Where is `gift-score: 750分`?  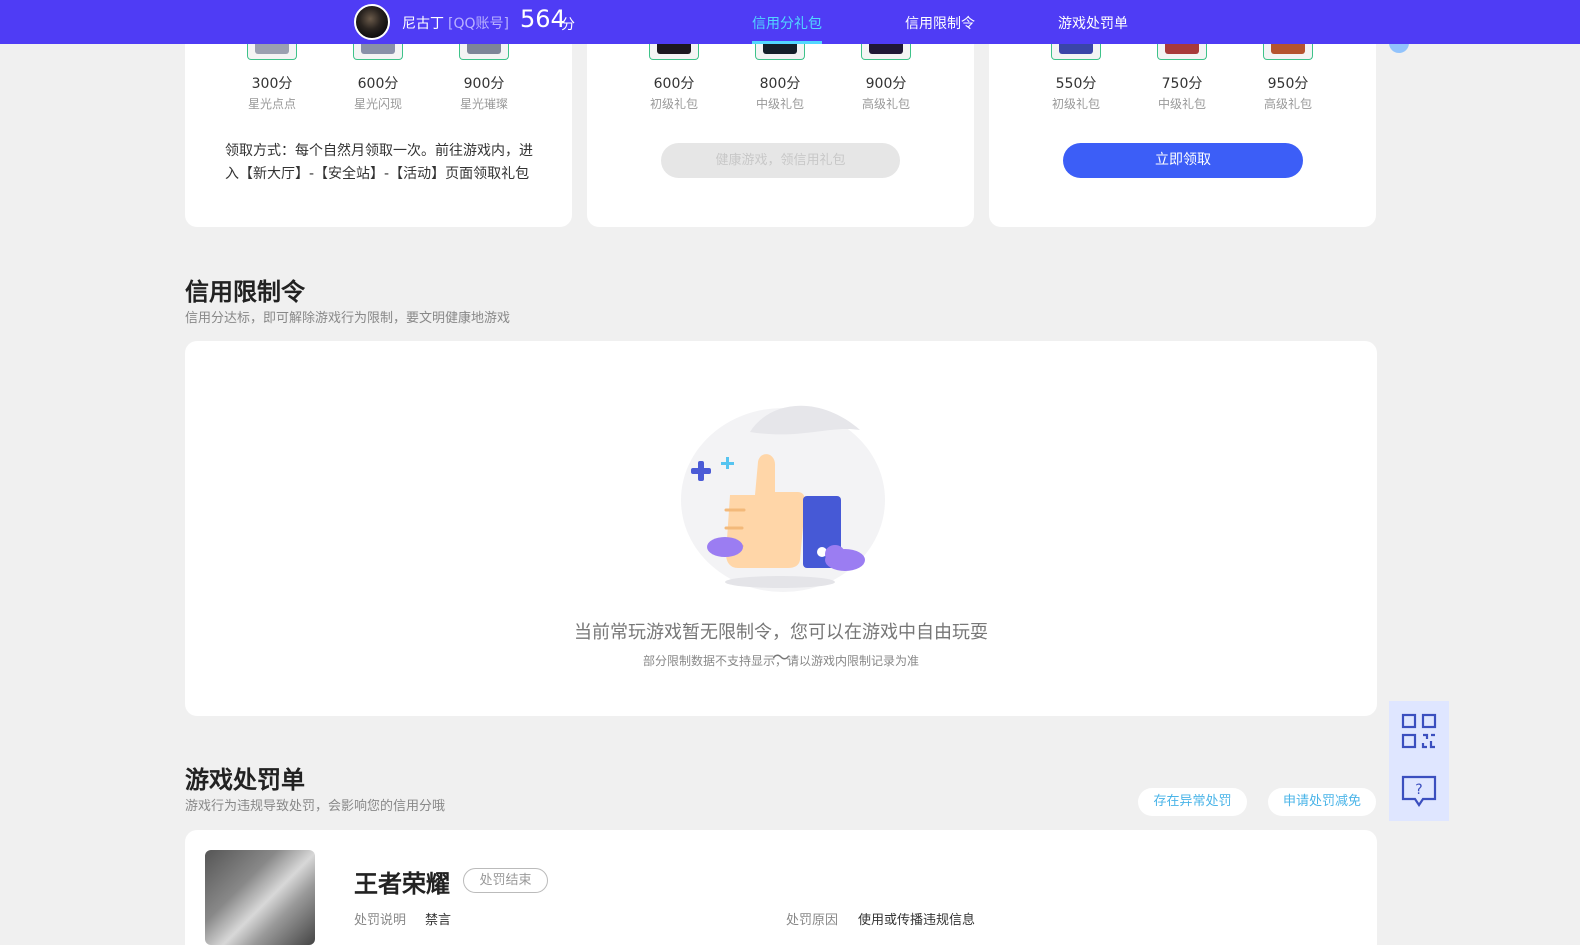
gift-score: 750分 is located at coordinates (1182, 84).